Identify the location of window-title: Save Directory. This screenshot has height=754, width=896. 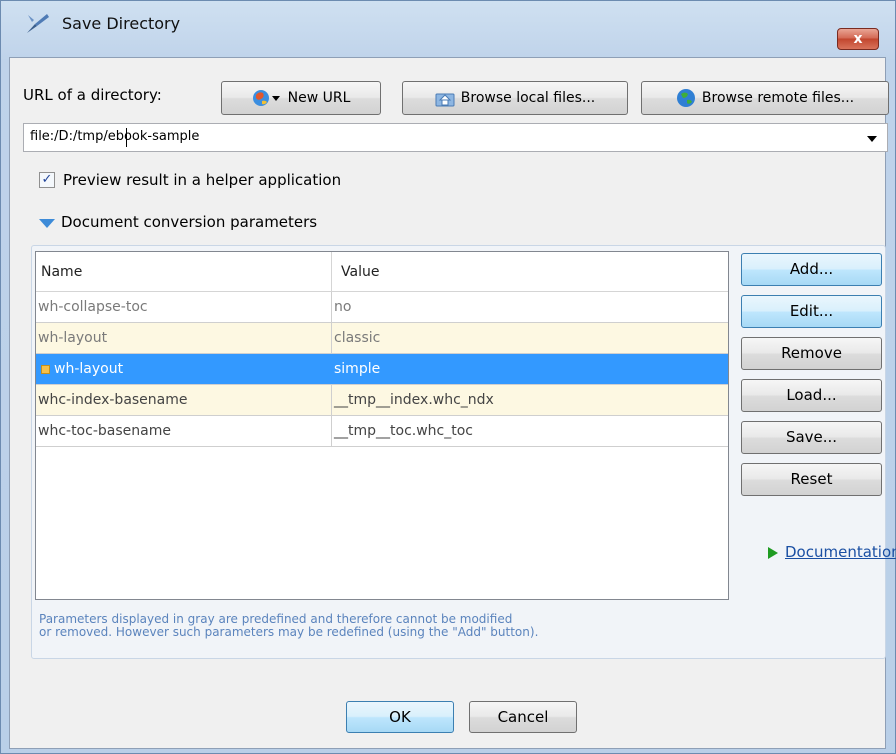
(121, 23).